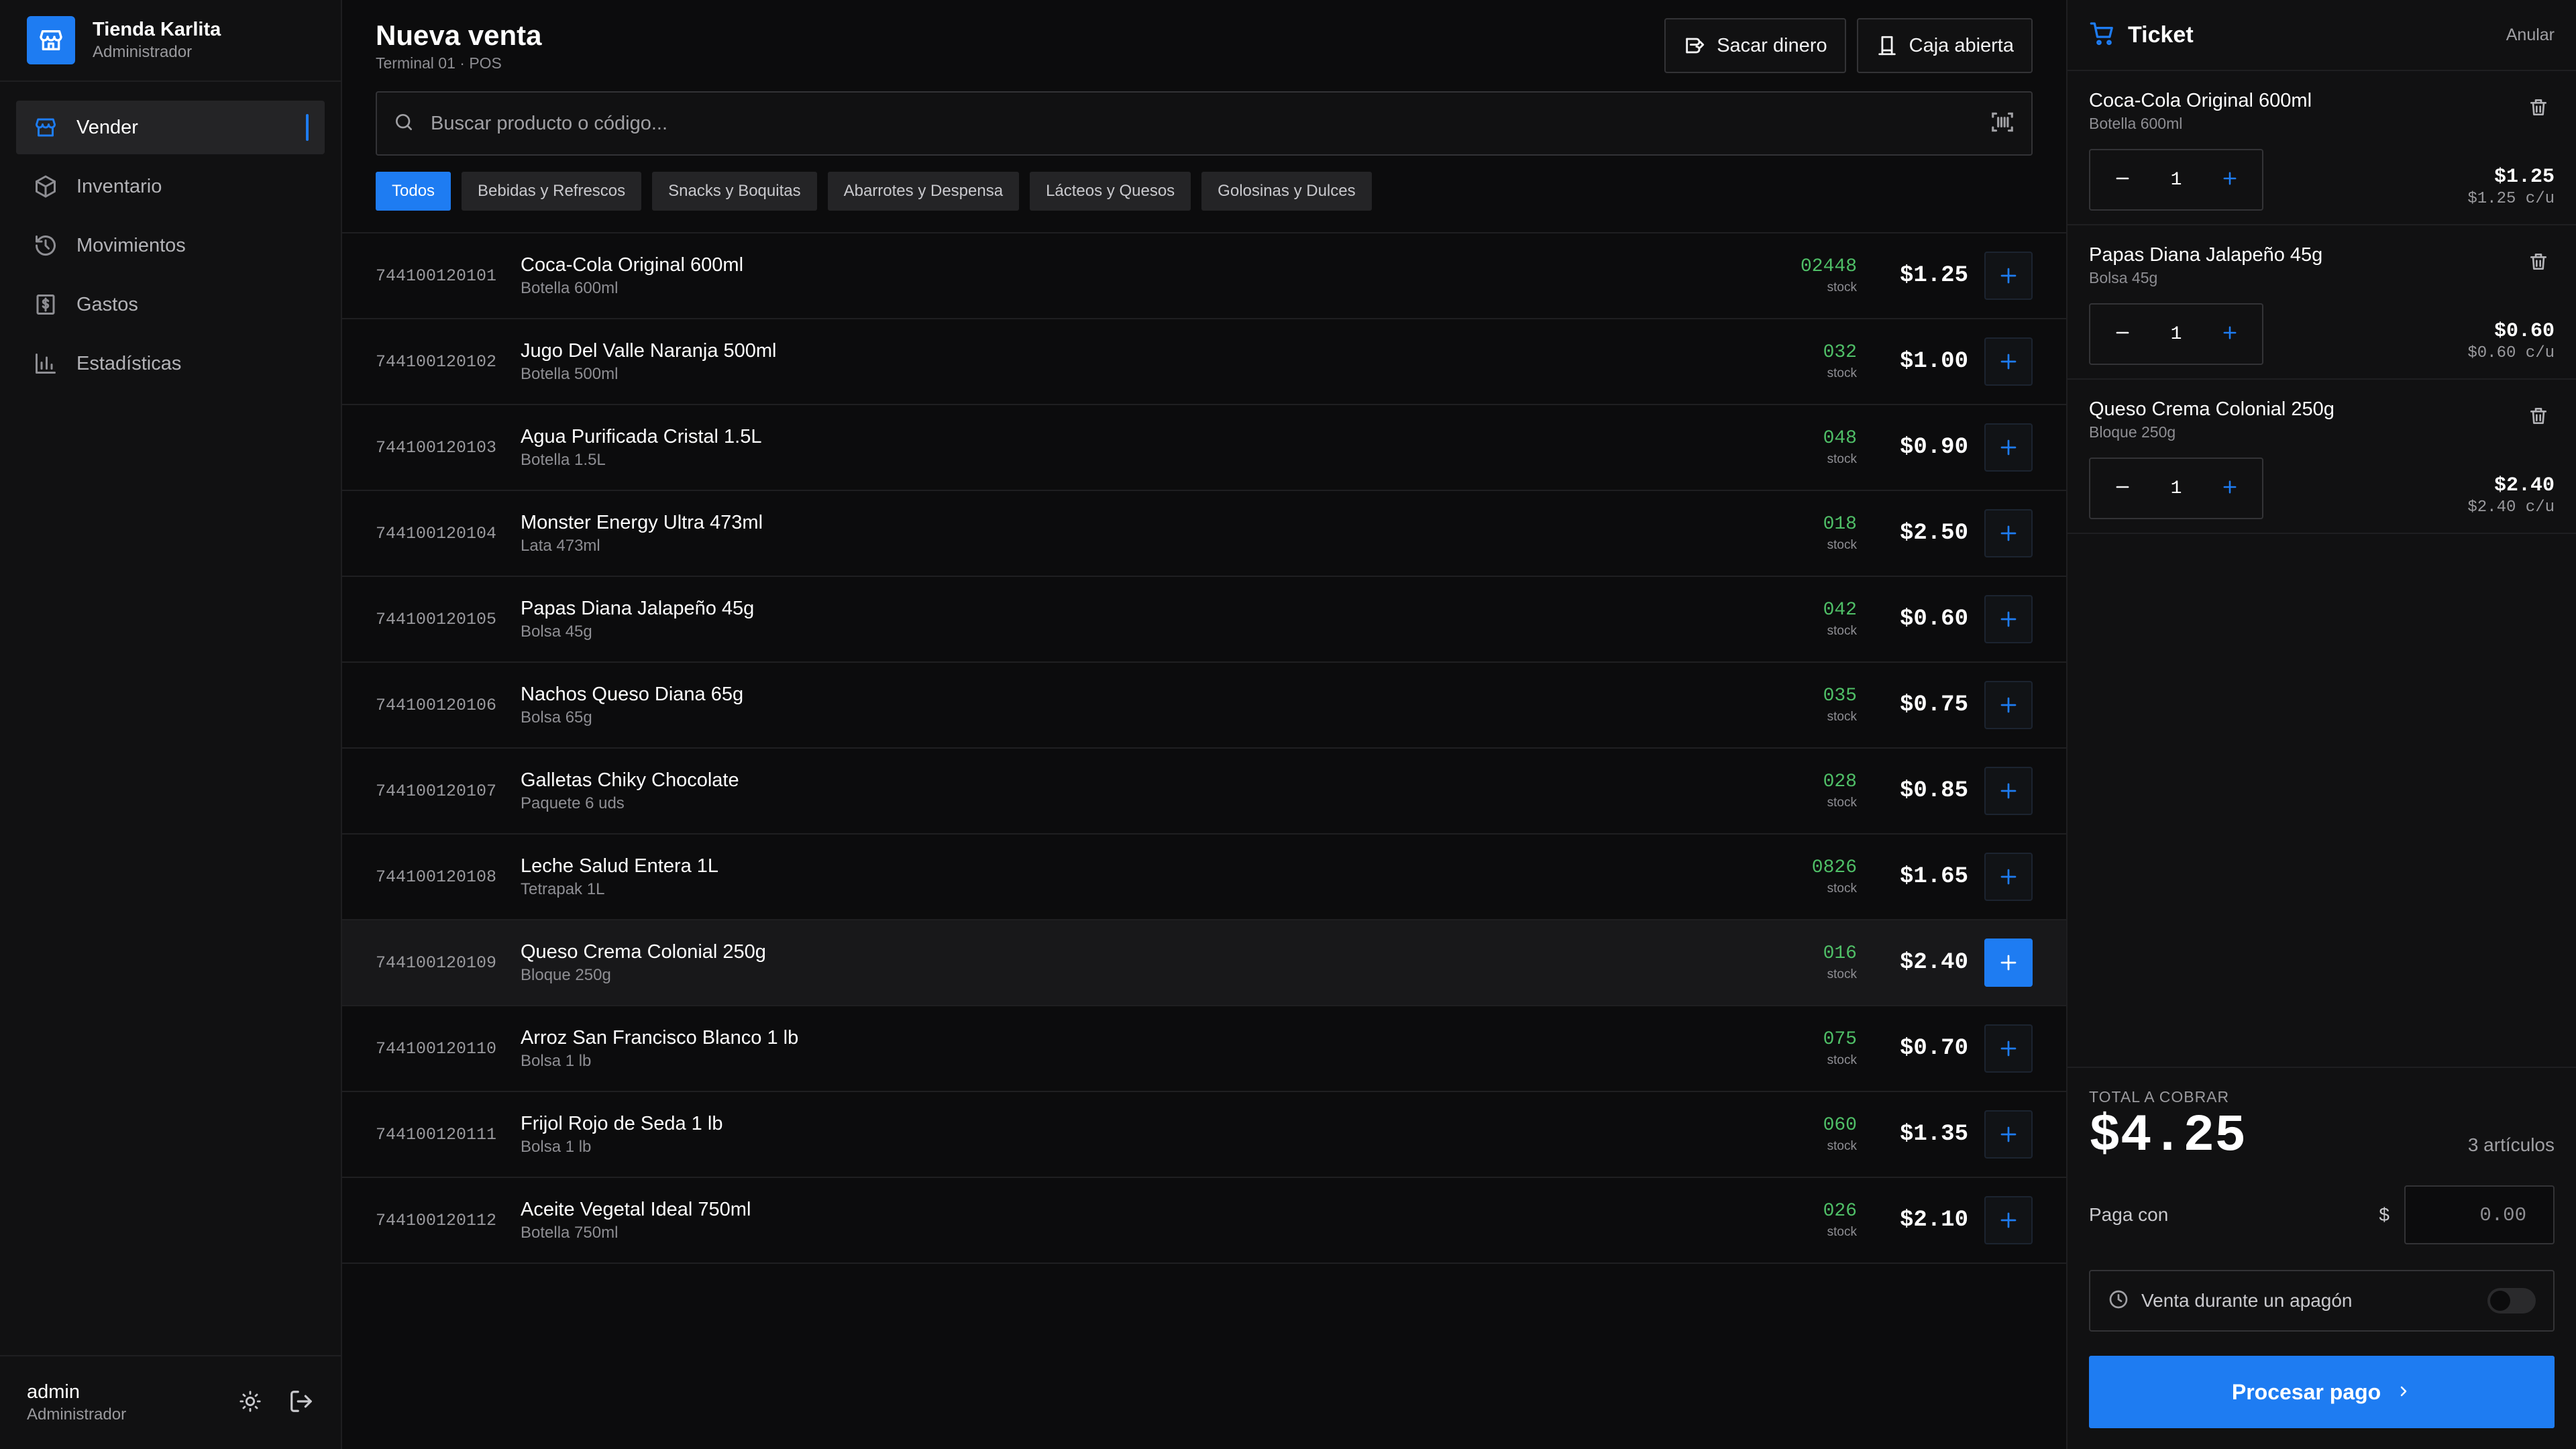 Image resolution: width=2576 pixels, height=1449 pixels. What do you see at coordinates (1933, 962) in the screenshot?
I see `product-price: $2.40` at bounding box center [1933, 962].